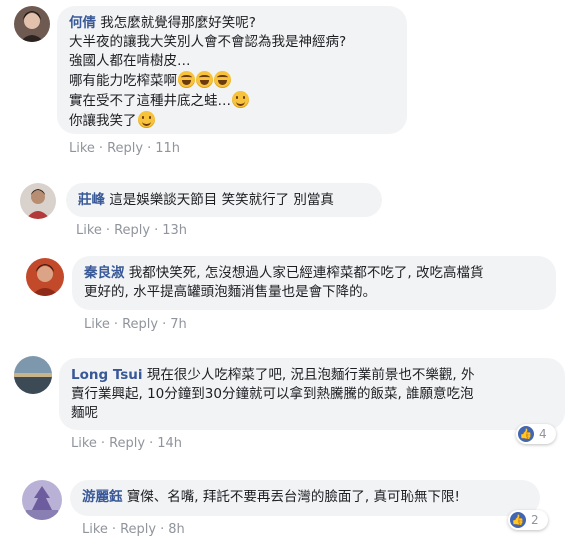 Image resolution: width=584 pixels, height=546 pixels. I want to click on commenter-name: 何倩, so click(82, 23).